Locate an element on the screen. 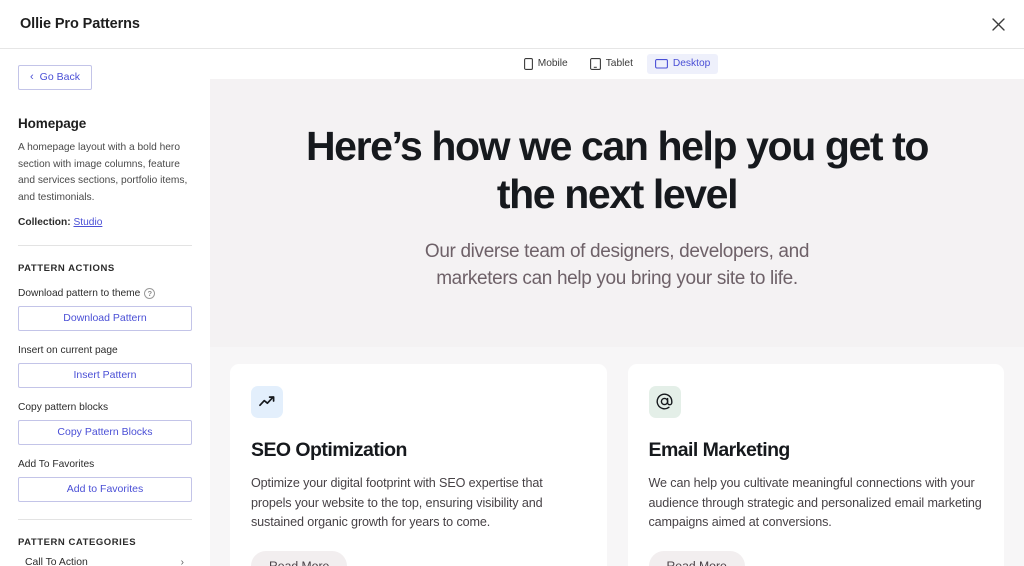 This screenshot has height=566, width=1024. tablet-icon is located at coordinates (595, 64).